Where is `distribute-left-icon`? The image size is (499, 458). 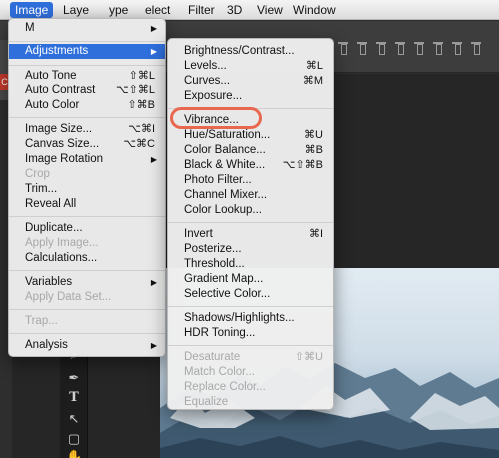 distribute-left-icon is located at coordinates (457, 48).